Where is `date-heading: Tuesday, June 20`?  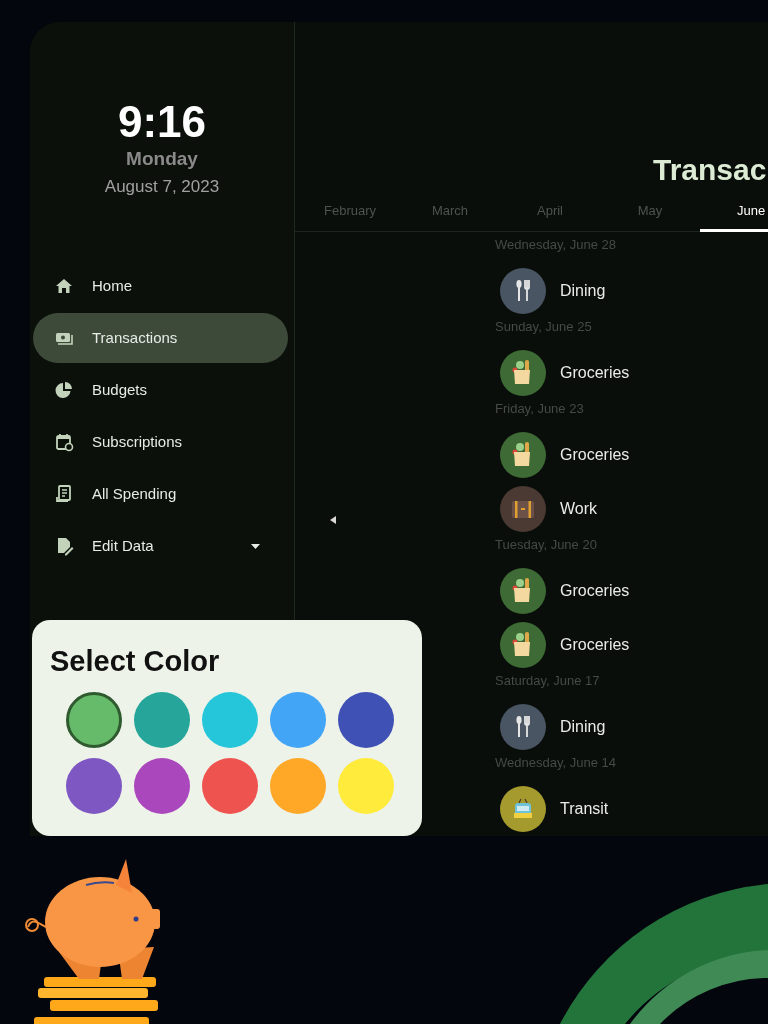
date-heading: Tuesday, June 20 is located at coordinates (546, 545).